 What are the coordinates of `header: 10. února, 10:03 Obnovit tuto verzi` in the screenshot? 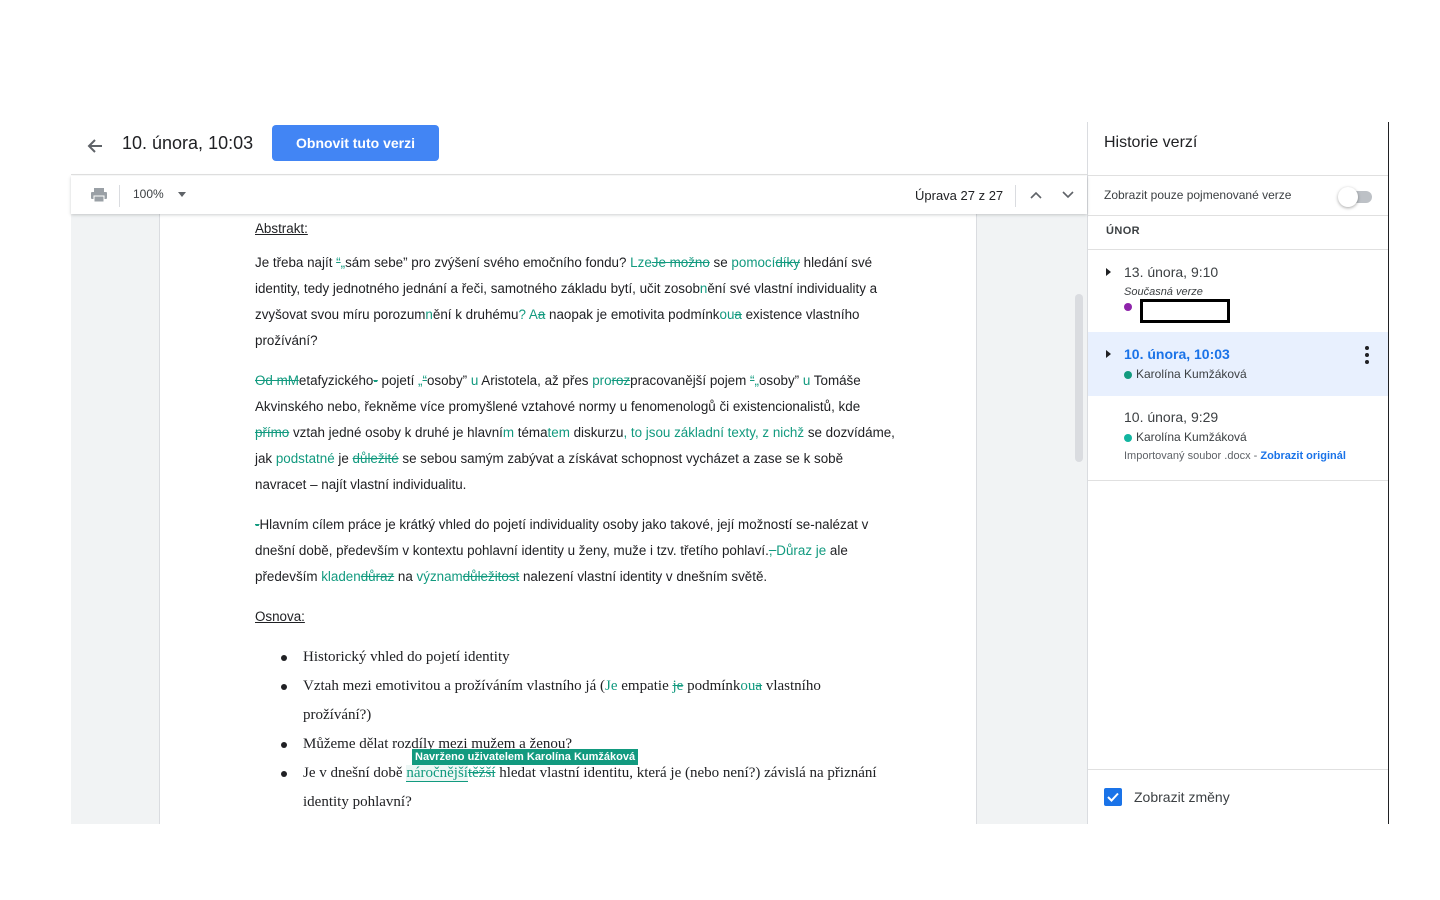 It's located at (579, 148).